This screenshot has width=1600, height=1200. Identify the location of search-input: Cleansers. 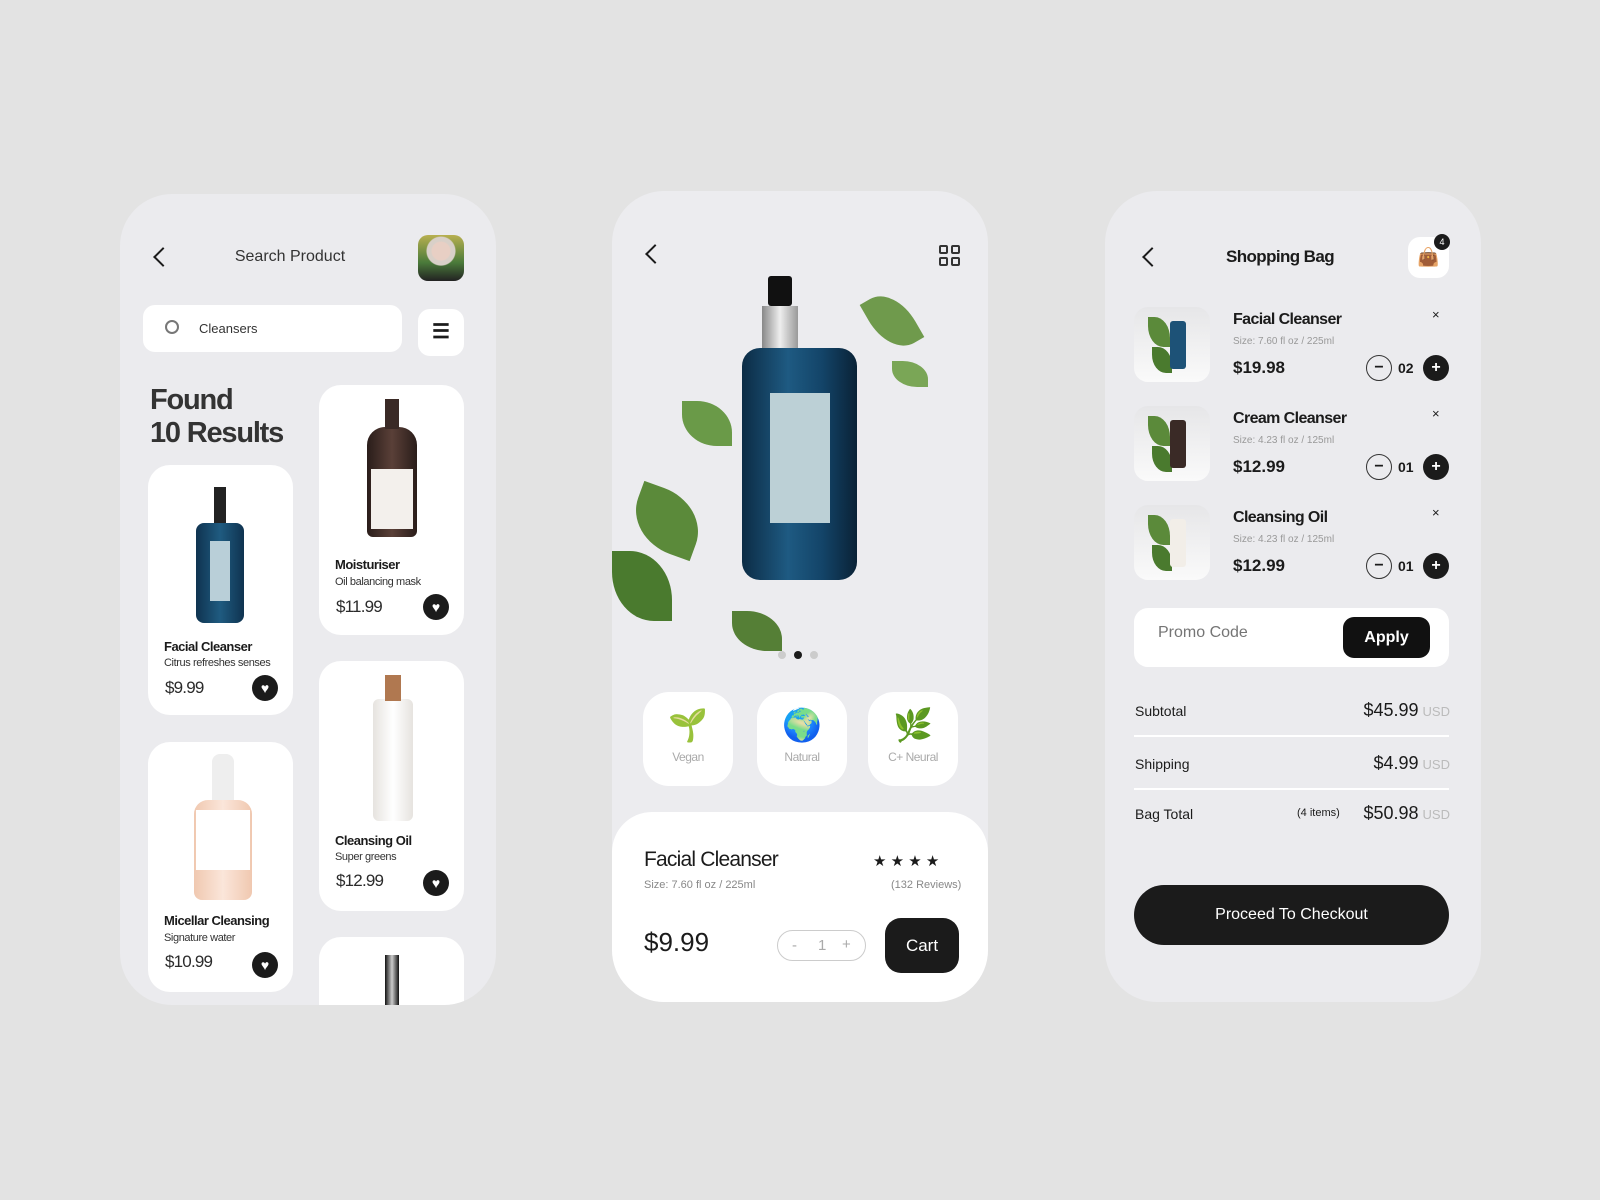
(272, 328).